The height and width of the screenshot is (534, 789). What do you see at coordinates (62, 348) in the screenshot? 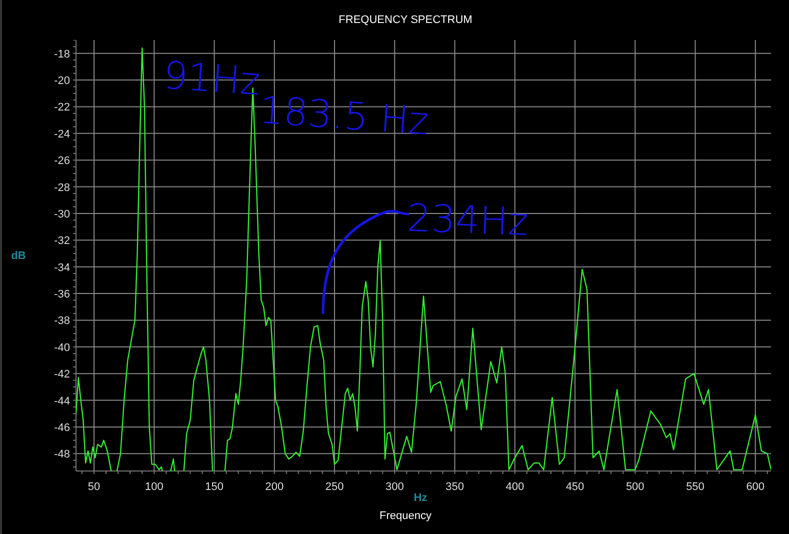
I see `y-tick-label: -40` at bounding box center [62, 348].